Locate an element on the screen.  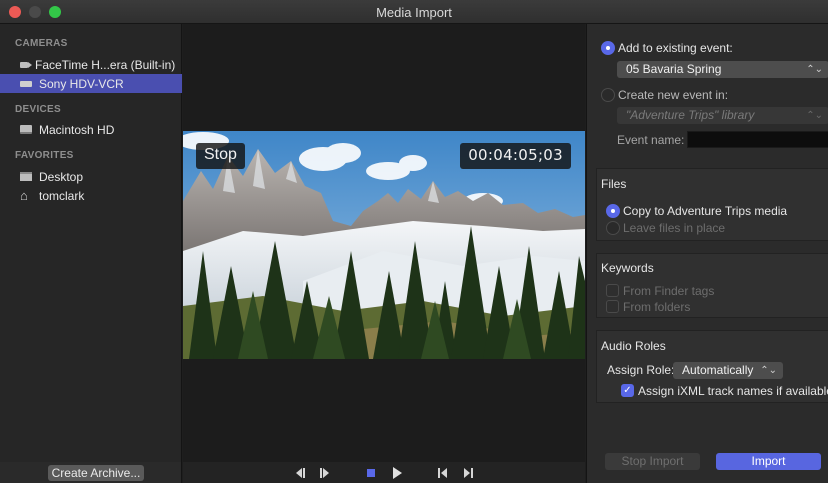
sidebar-item-desktop: Desktop is located at coordinates (91, 176).